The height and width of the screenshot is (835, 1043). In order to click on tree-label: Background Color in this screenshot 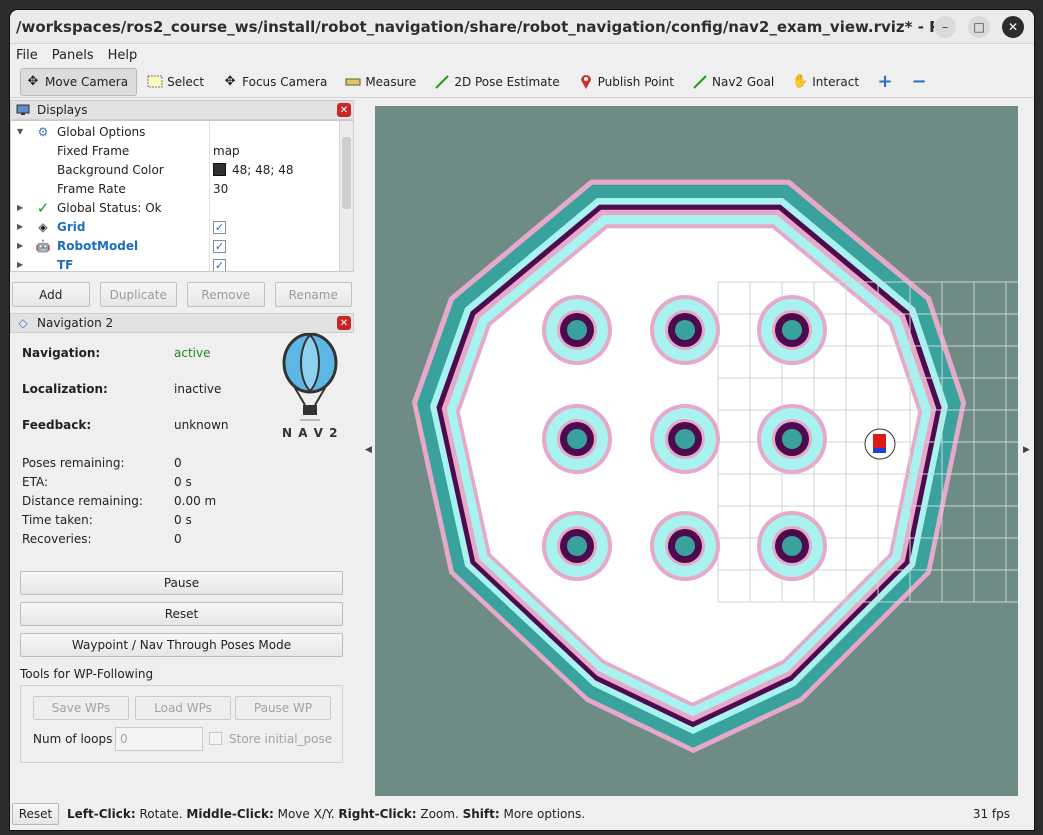, I will do `click(110, 169)`.